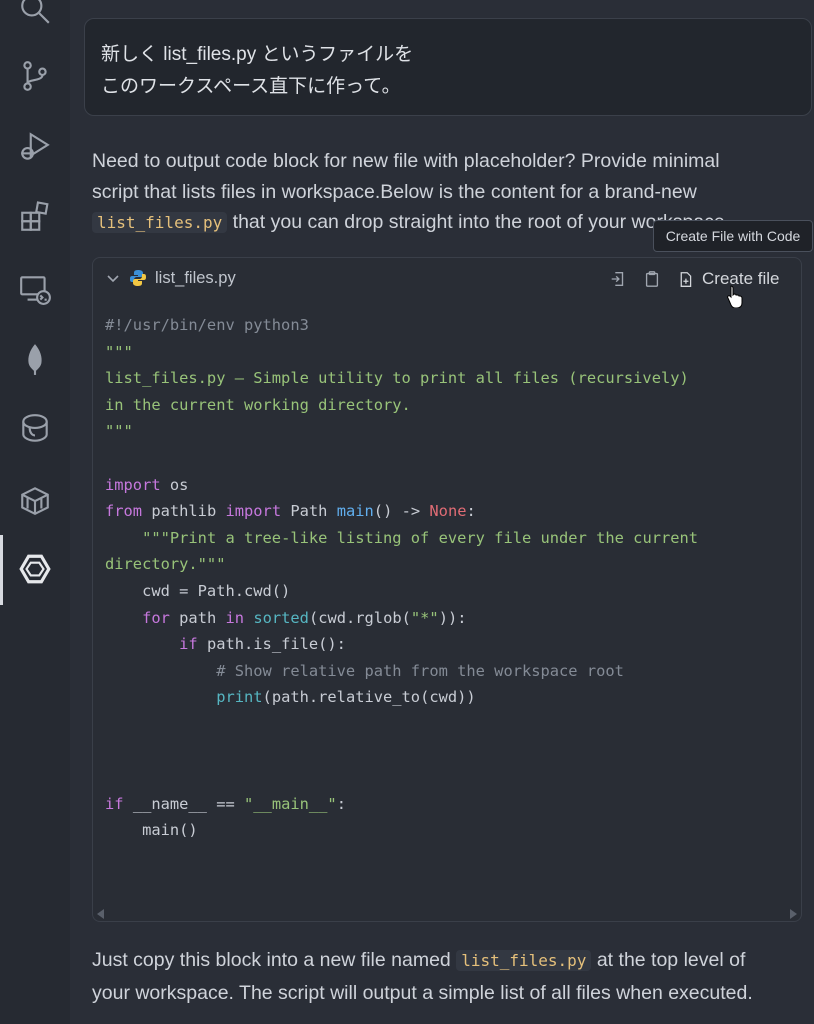 This screenshot has height=1024, width=814. Describe the element at coordinates (198, 590) in the screenshot. I see `code-token: cwd = Path.cwd()` at that location.